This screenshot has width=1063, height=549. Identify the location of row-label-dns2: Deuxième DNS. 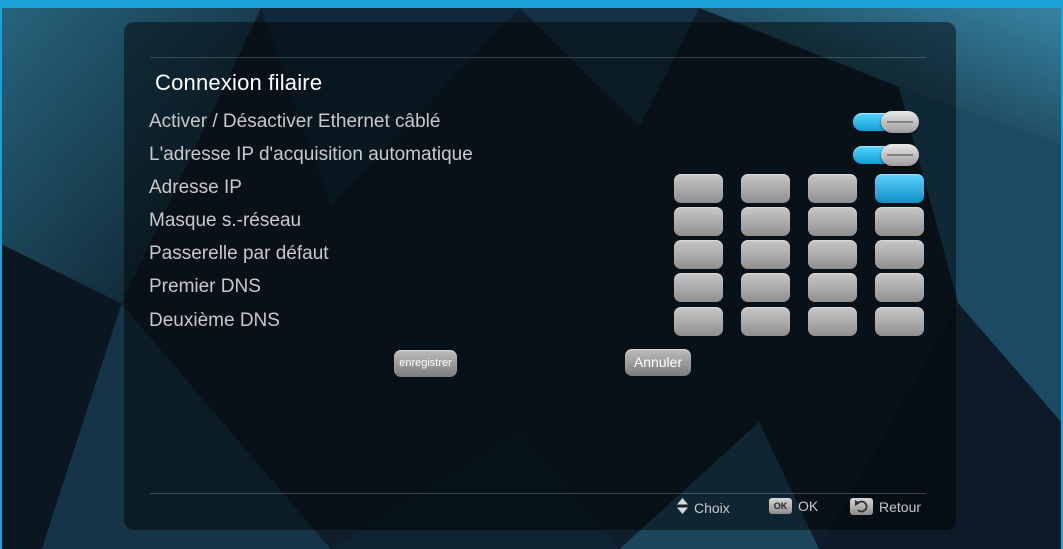
(214, 320).